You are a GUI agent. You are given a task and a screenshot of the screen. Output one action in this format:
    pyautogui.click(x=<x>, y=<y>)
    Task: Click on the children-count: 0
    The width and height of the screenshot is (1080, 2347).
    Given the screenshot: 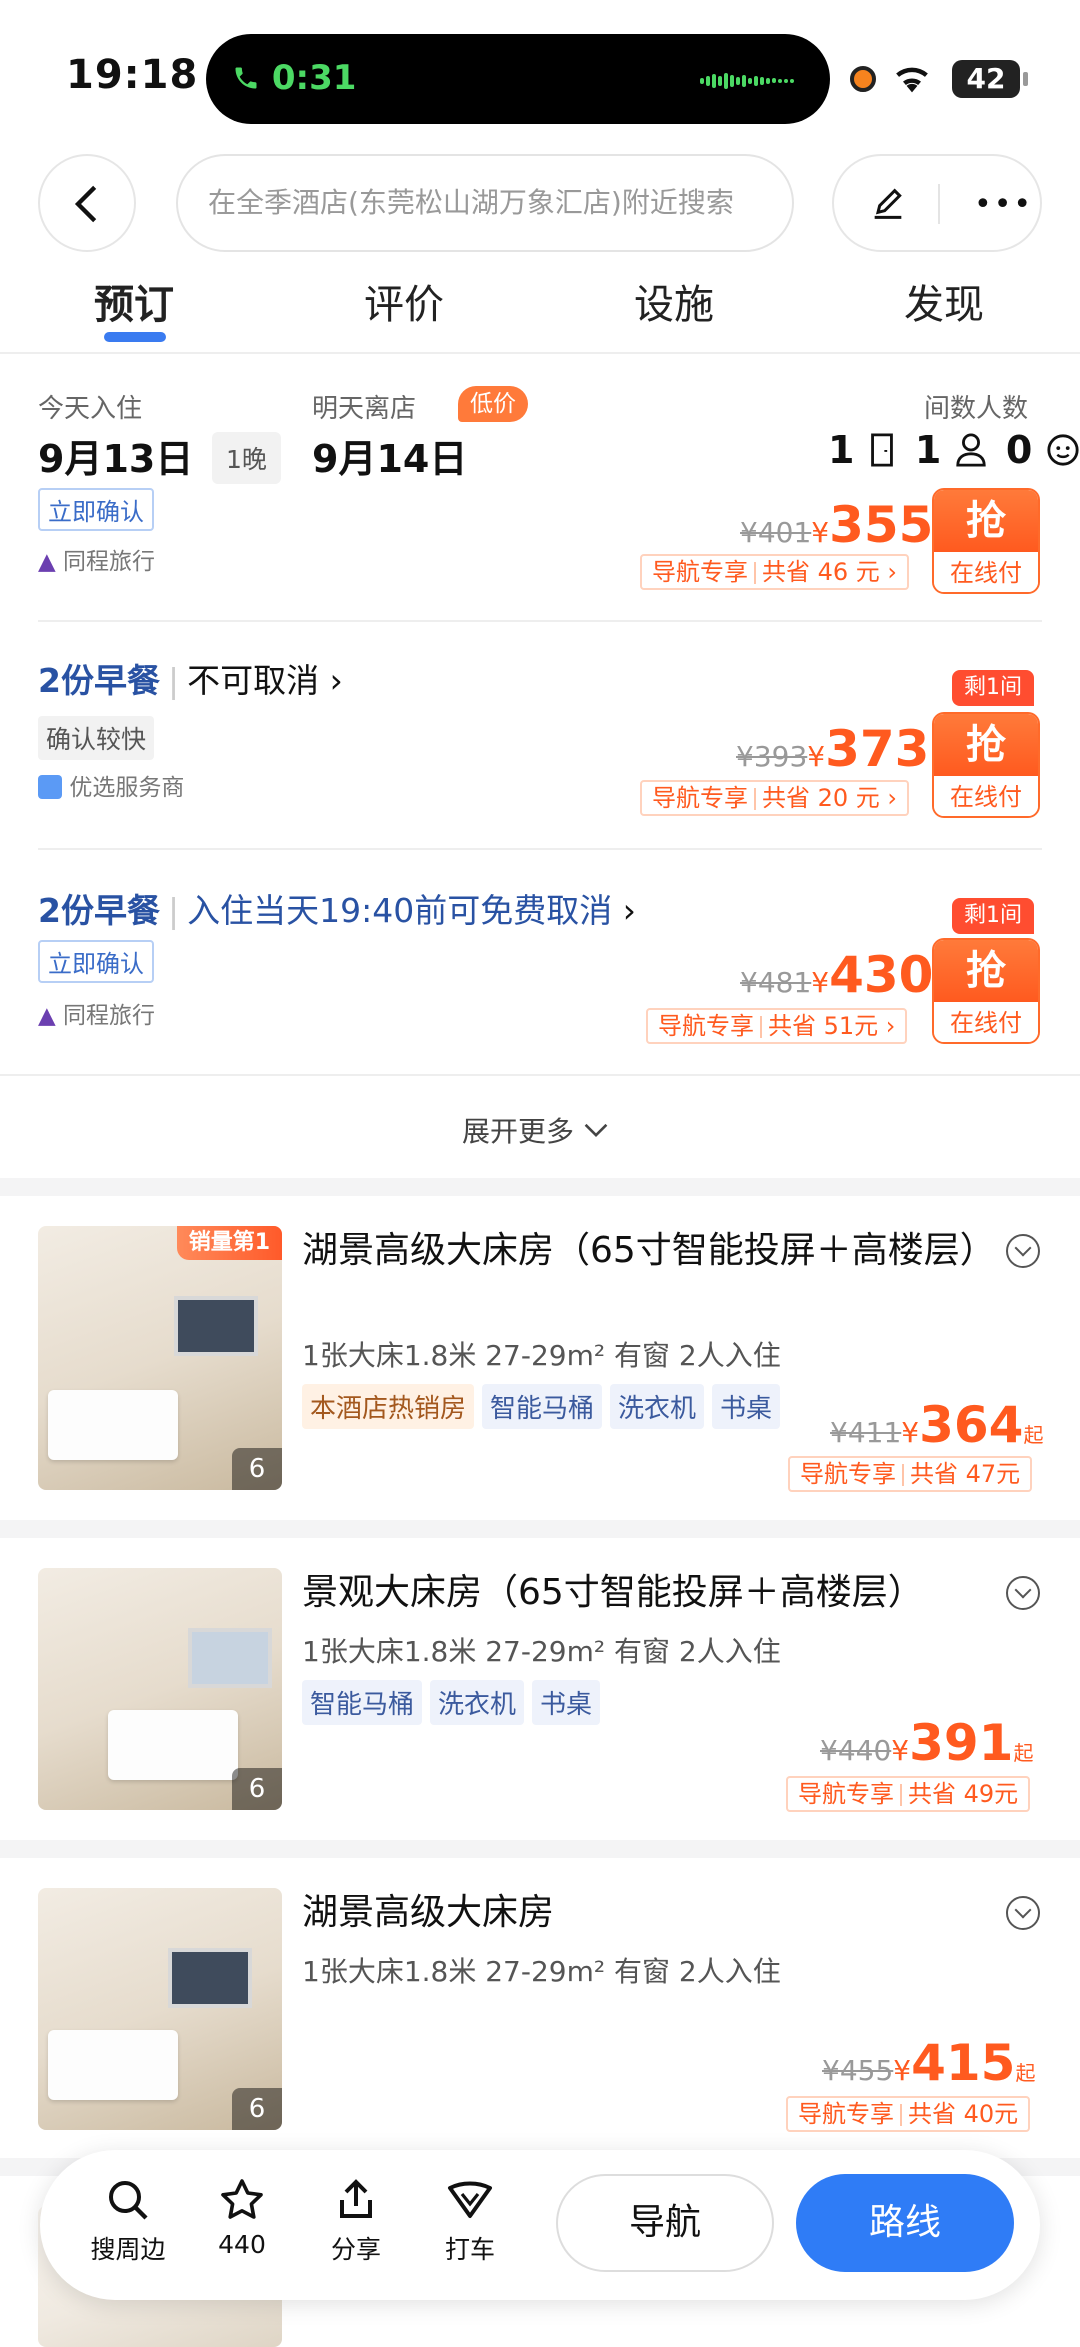 What is the action you would take?
    pyautogui.click(x=1019, y=450)
    